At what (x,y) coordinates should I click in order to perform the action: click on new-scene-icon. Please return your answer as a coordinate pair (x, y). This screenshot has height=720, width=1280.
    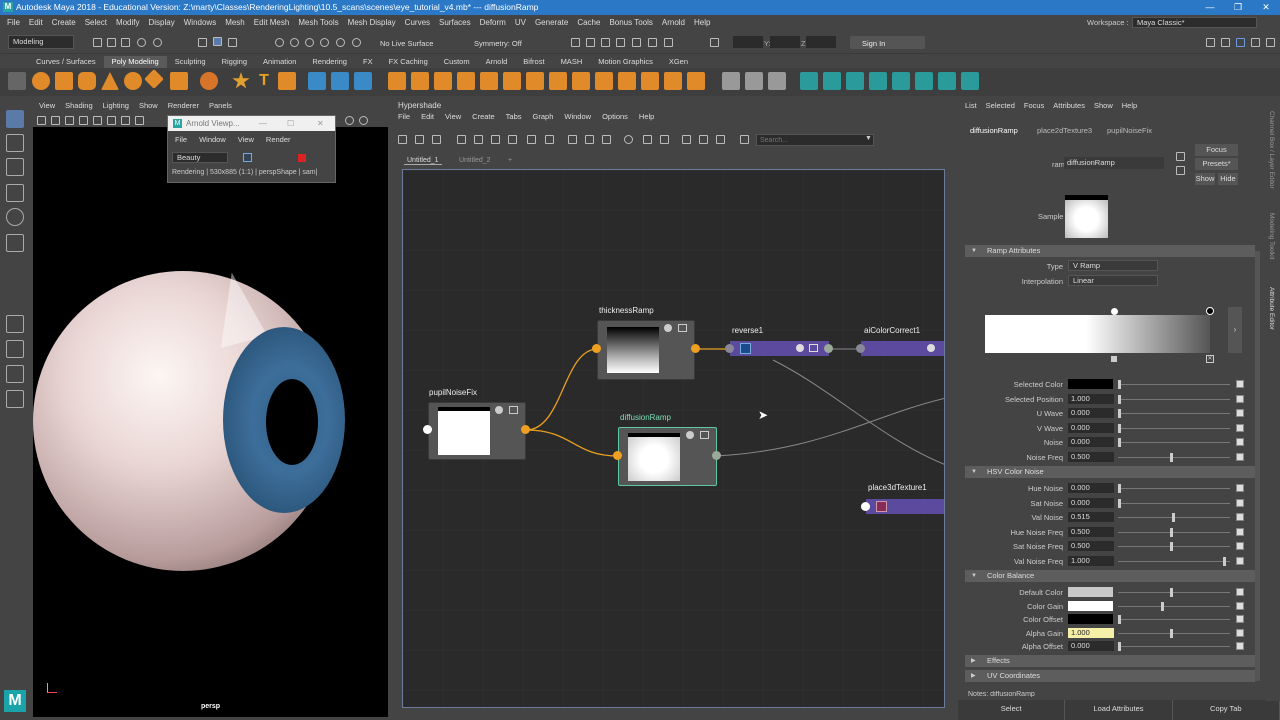
    Looking at the image, I should click on (97, 42).